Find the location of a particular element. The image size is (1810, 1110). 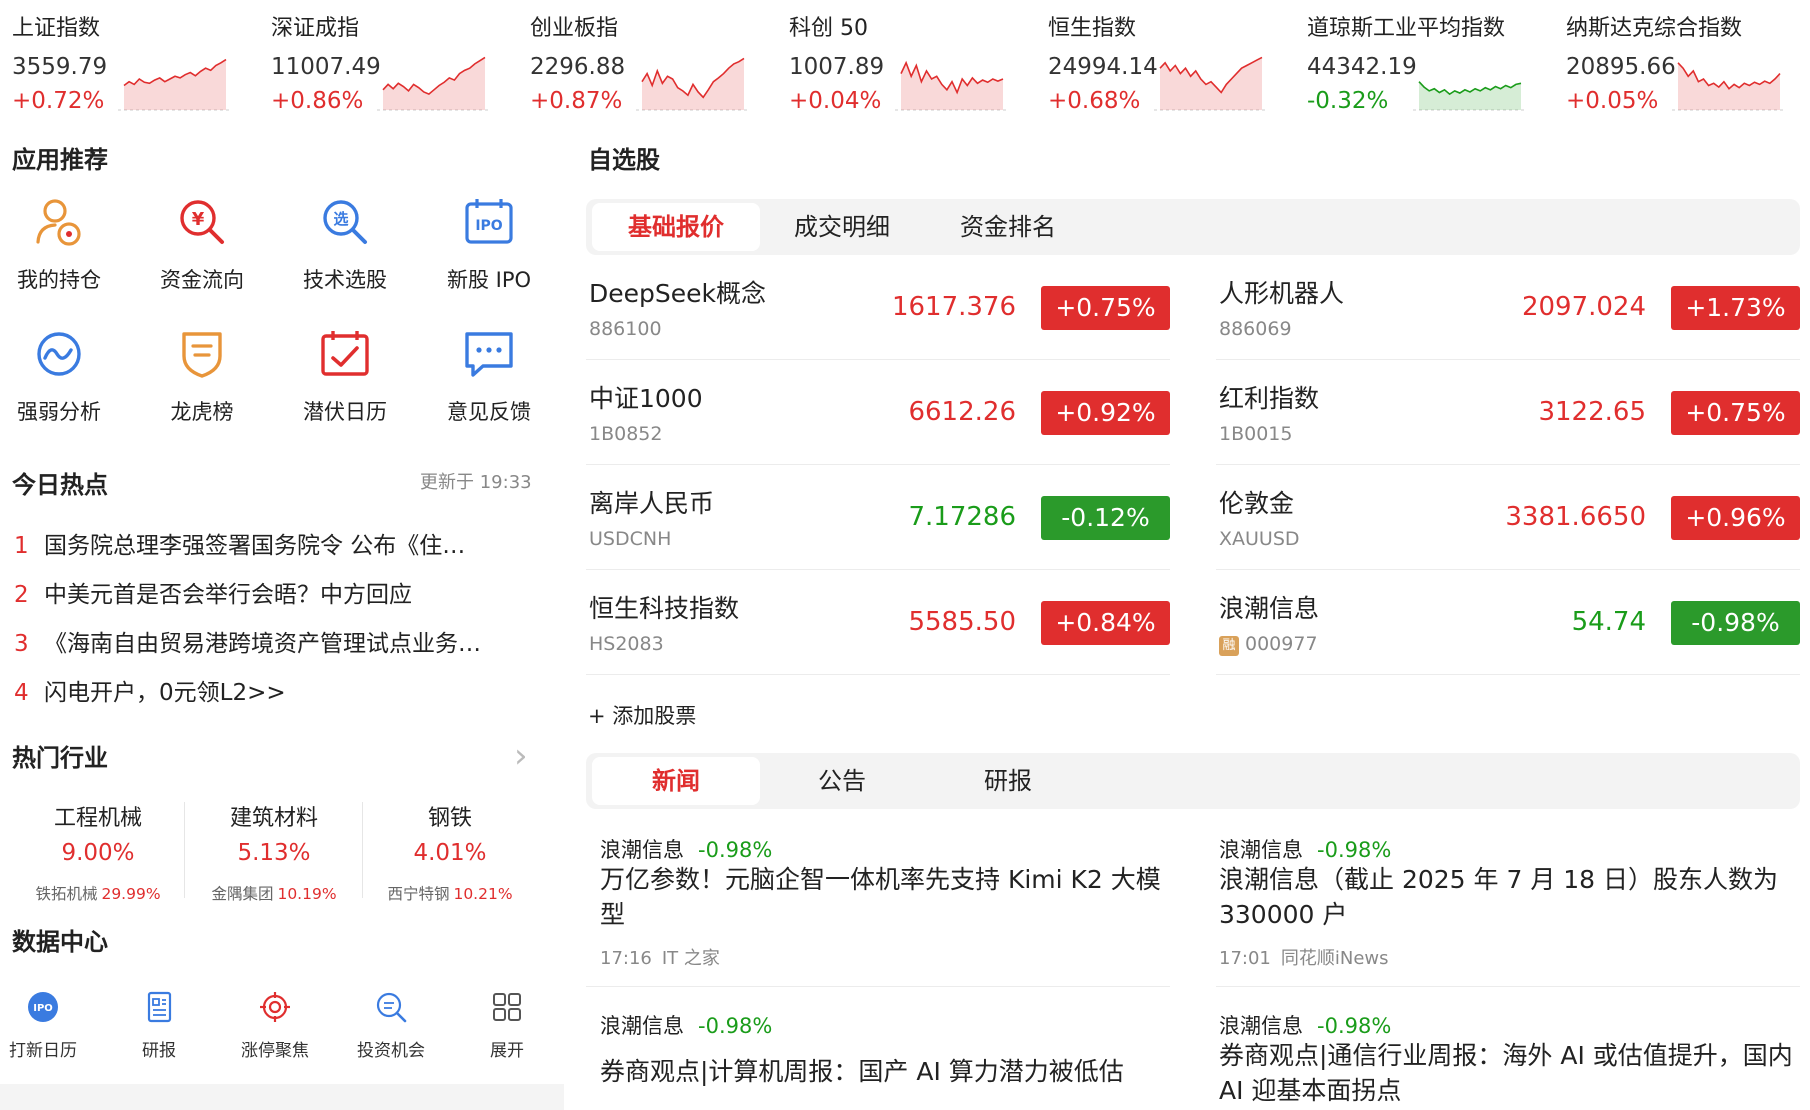

app-label: 潜伏日历 is located at coordinates (345, 412).